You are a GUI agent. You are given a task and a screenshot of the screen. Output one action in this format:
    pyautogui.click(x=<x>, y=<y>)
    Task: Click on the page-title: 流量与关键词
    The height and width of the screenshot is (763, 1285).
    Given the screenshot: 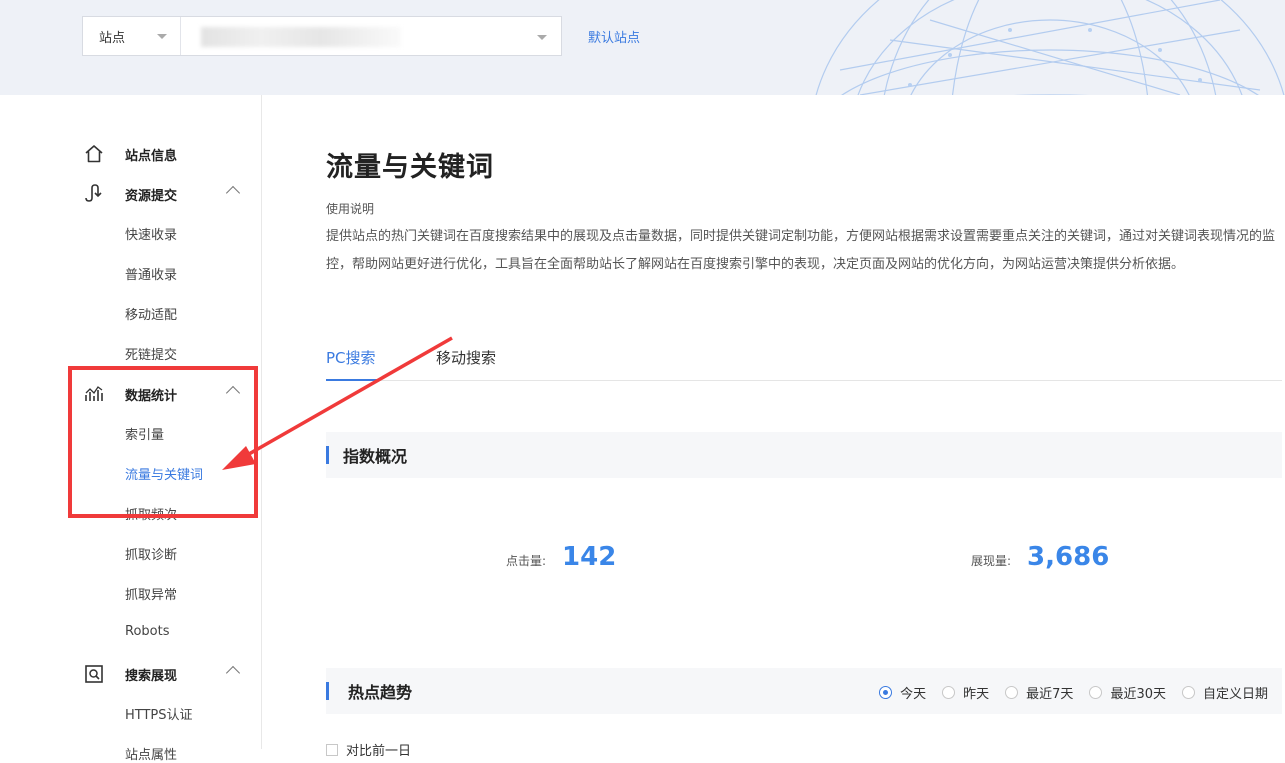 What is the action you would take?
    pyautogui.click(x=410, y=167)
    